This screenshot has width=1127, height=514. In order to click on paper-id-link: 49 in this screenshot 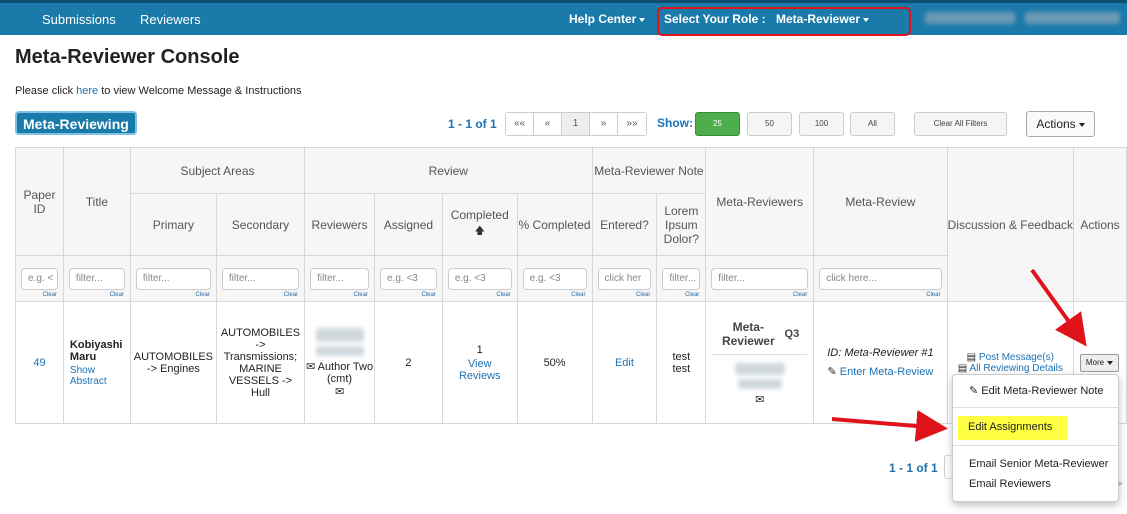, I will do `click(39, 363)`.